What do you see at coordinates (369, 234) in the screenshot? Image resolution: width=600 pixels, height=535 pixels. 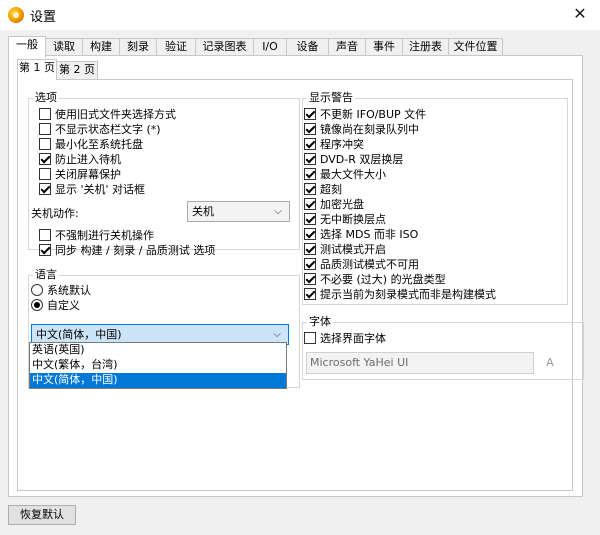 I see `checkbox-label: 选择 MDS 而非 ISO` at bounding box center [369, 234].